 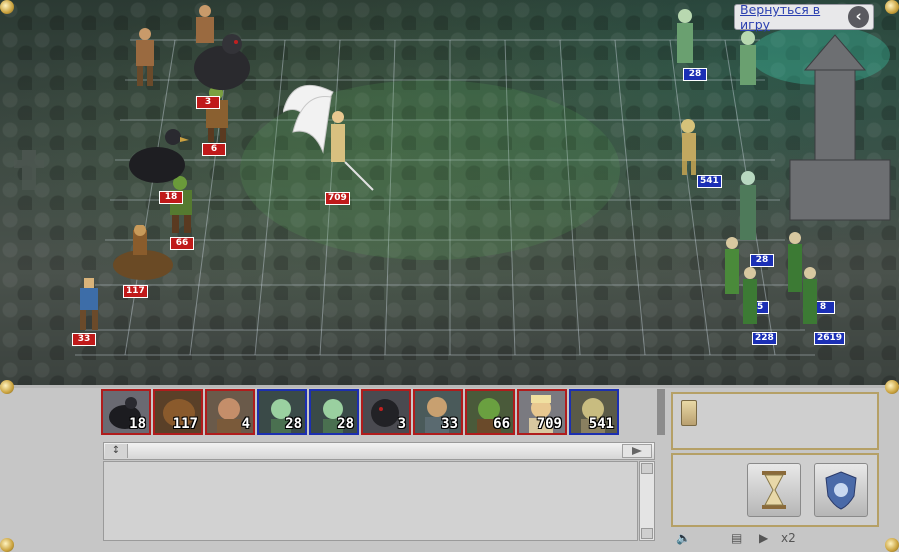 What do you see at coordinates (386, 412) in the screenshot?
I see `queue-slot-black-beast: 3` at bounding box center [386, 412].